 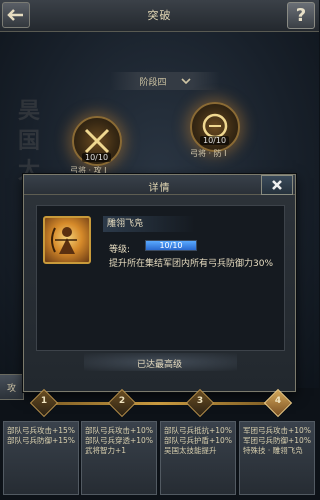 I want to click on popup-title-bar: 详情, so click(x=159, y=185).